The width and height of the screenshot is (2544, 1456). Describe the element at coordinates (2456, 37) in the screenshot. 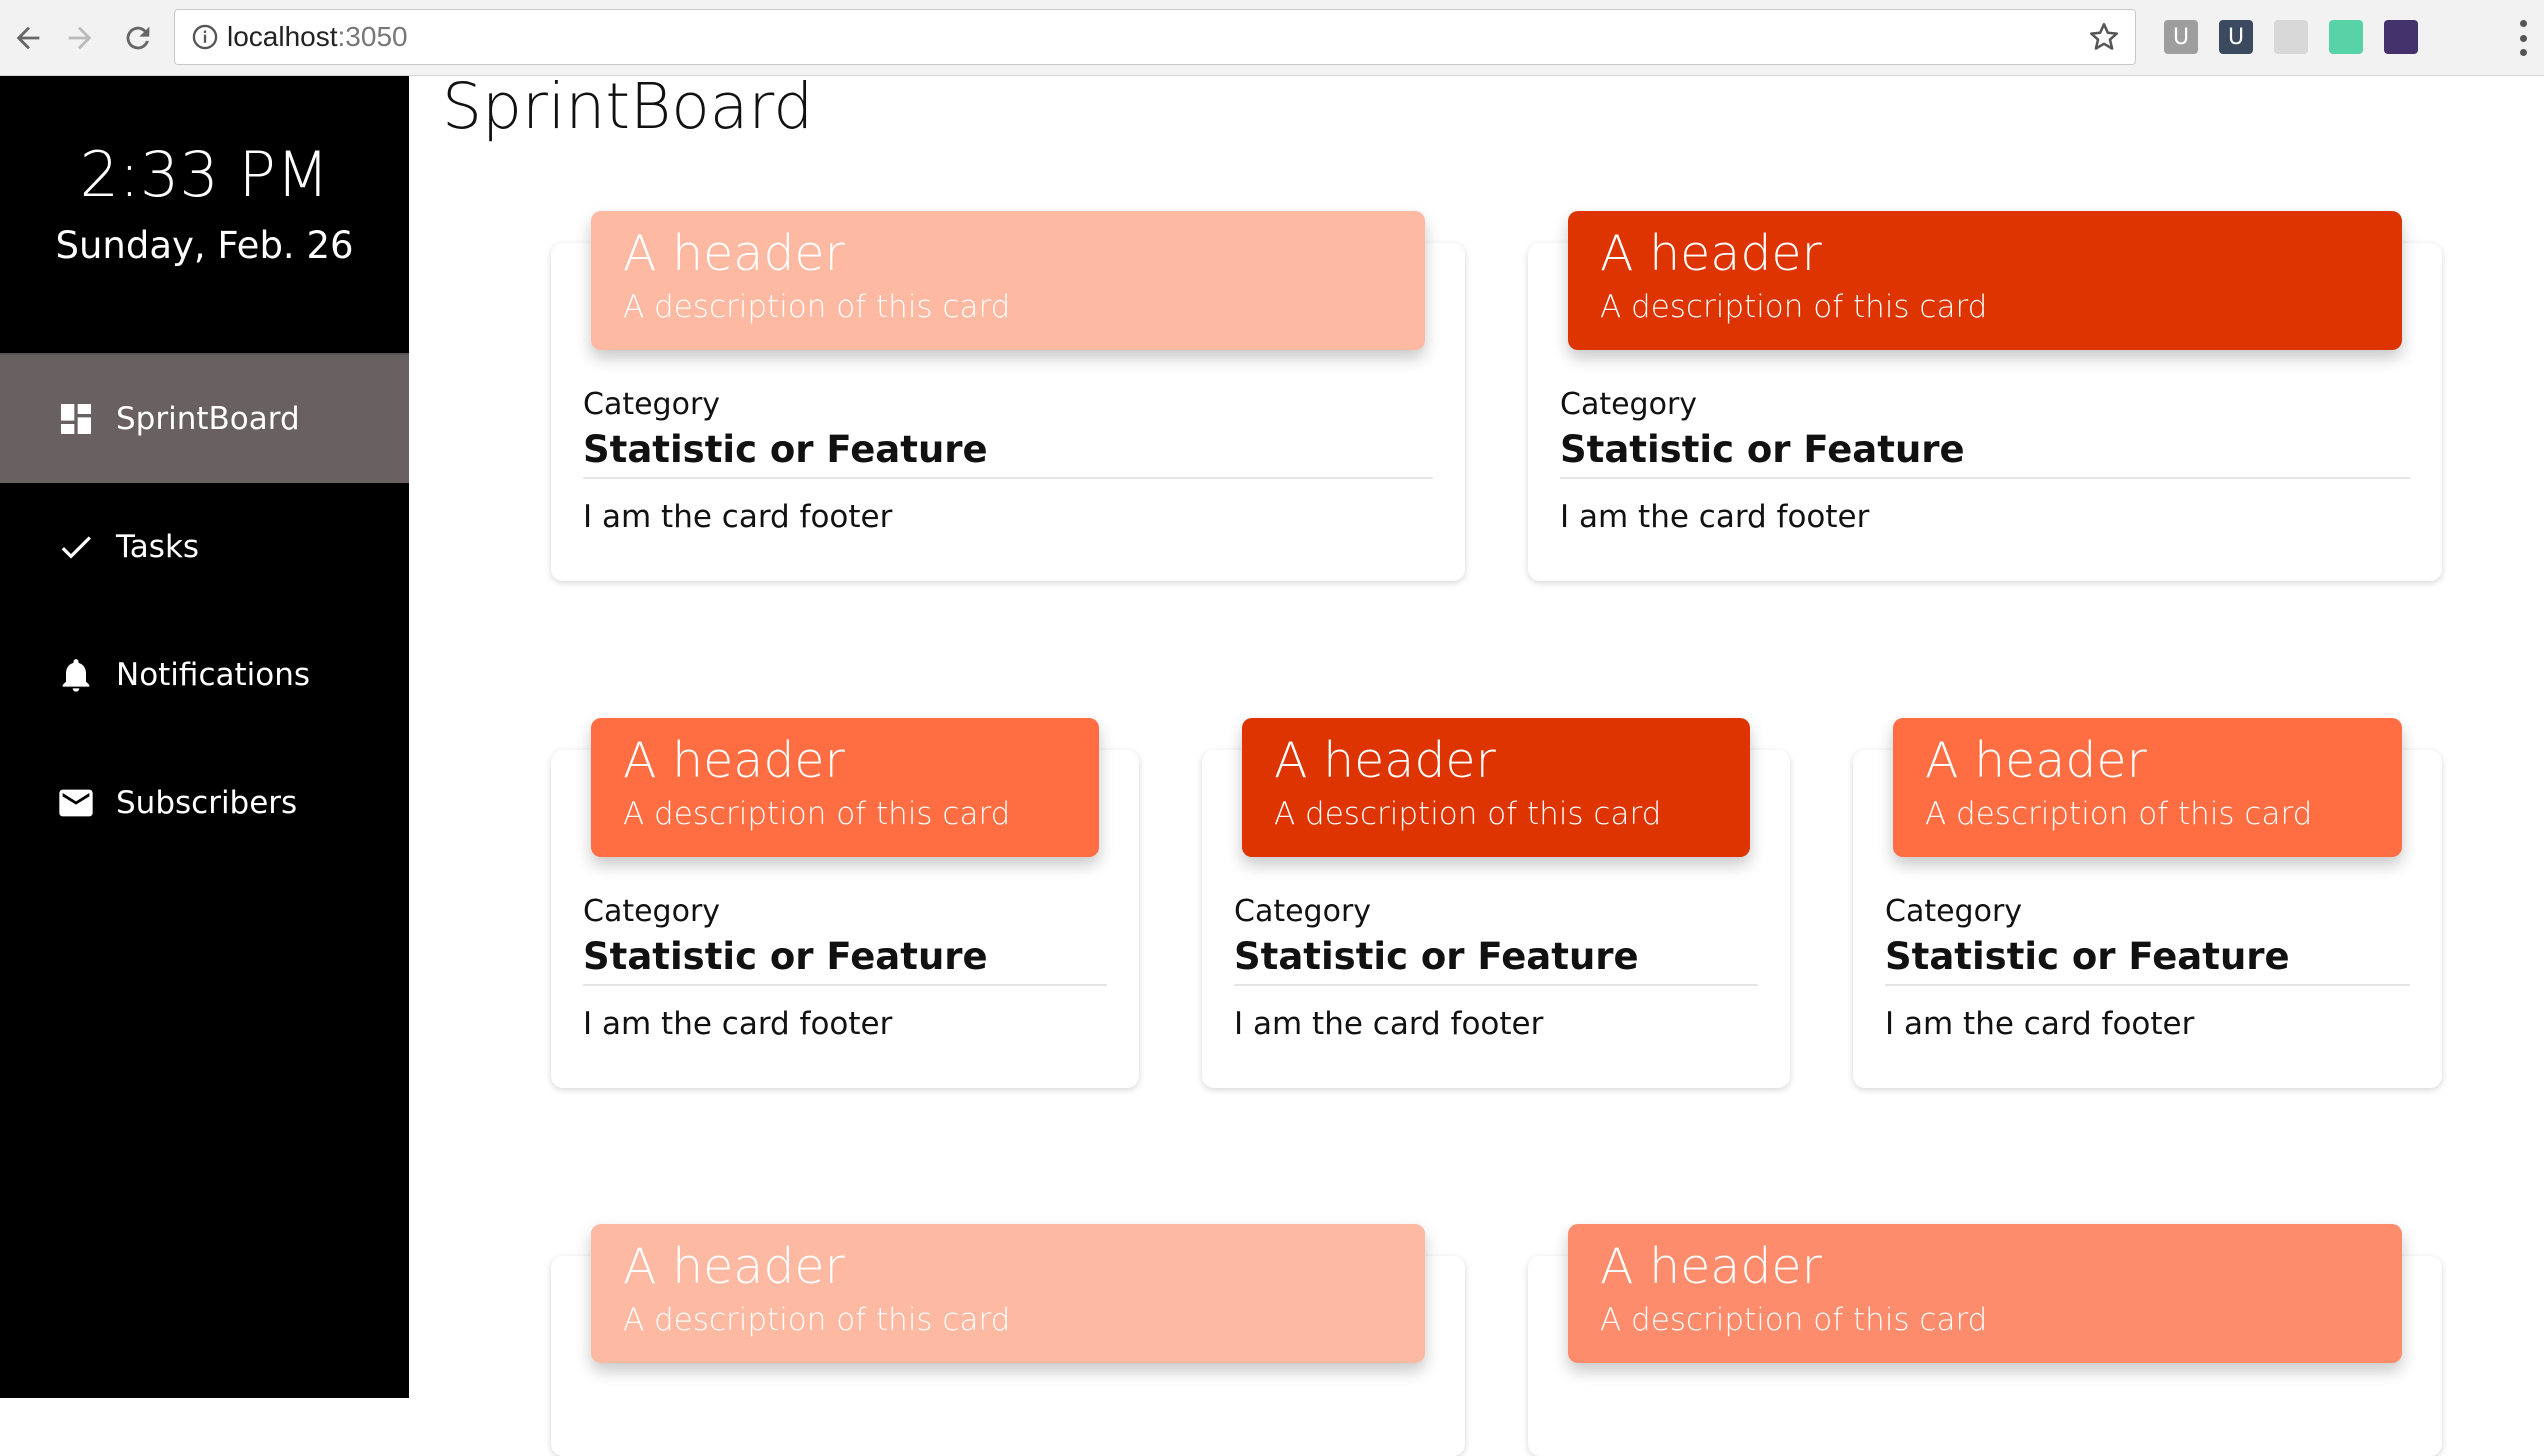

I see `screenshot-extension-icon` at that location.